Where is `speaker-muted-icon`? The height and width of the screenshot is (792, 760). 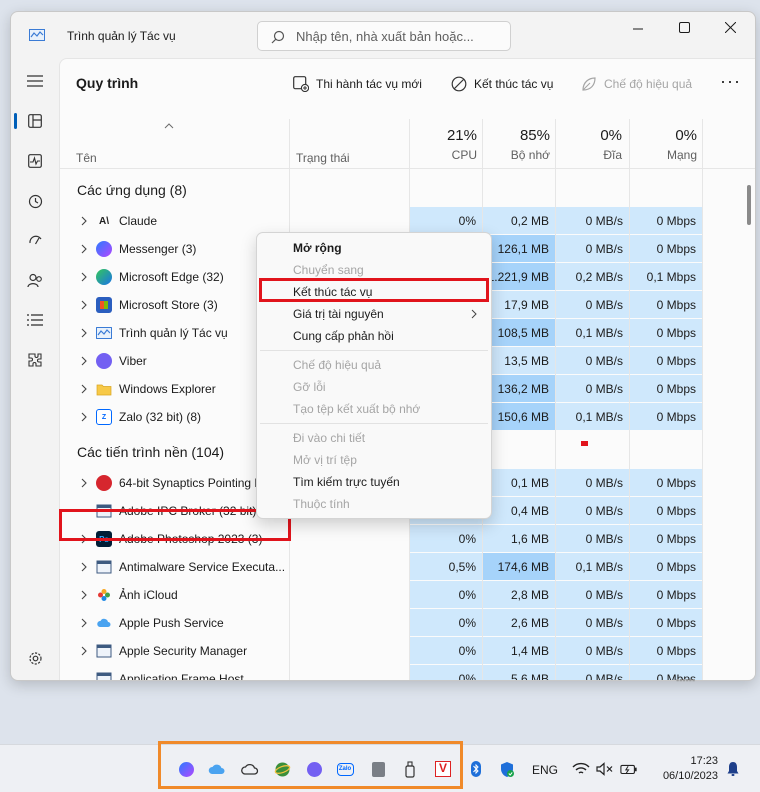
speaker-muted-icon is located at coordinates (605, 769).